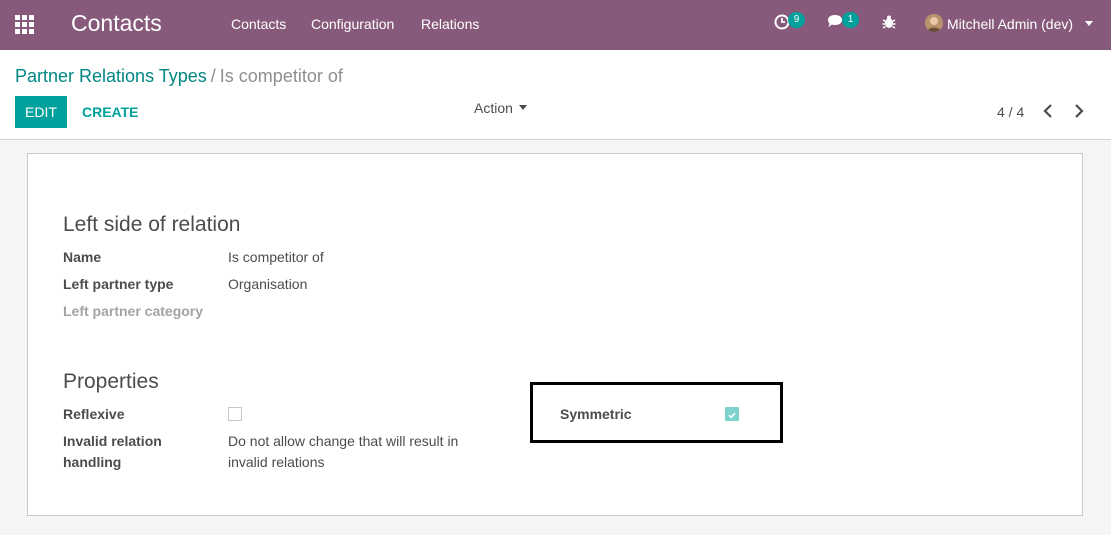 This screenshot has height=535, width=1111. What do you see at coordinates (796, 20) in the screenshot?
I see `activity-badge: 9` at bounding box center [796, 20].